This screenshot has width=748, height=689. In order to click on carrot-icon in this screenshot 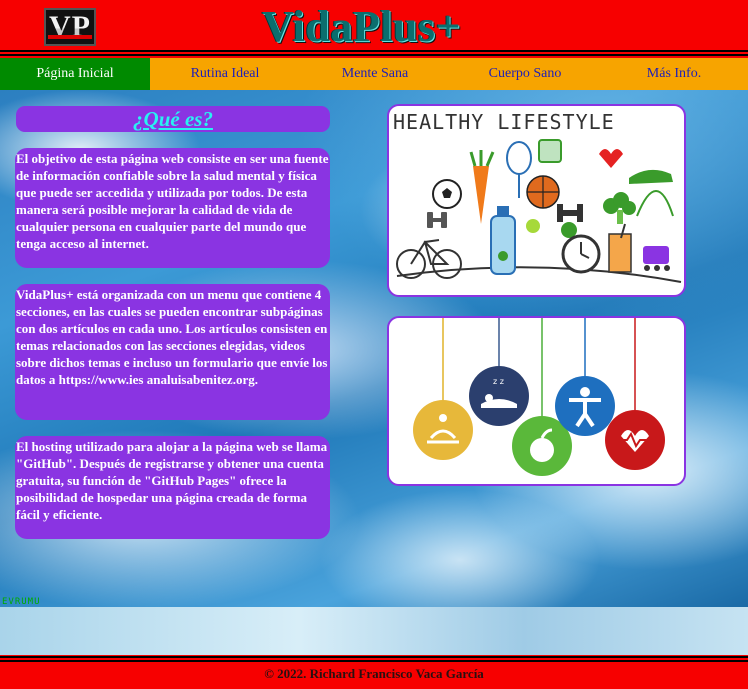, I will do `click(482, 187)`.